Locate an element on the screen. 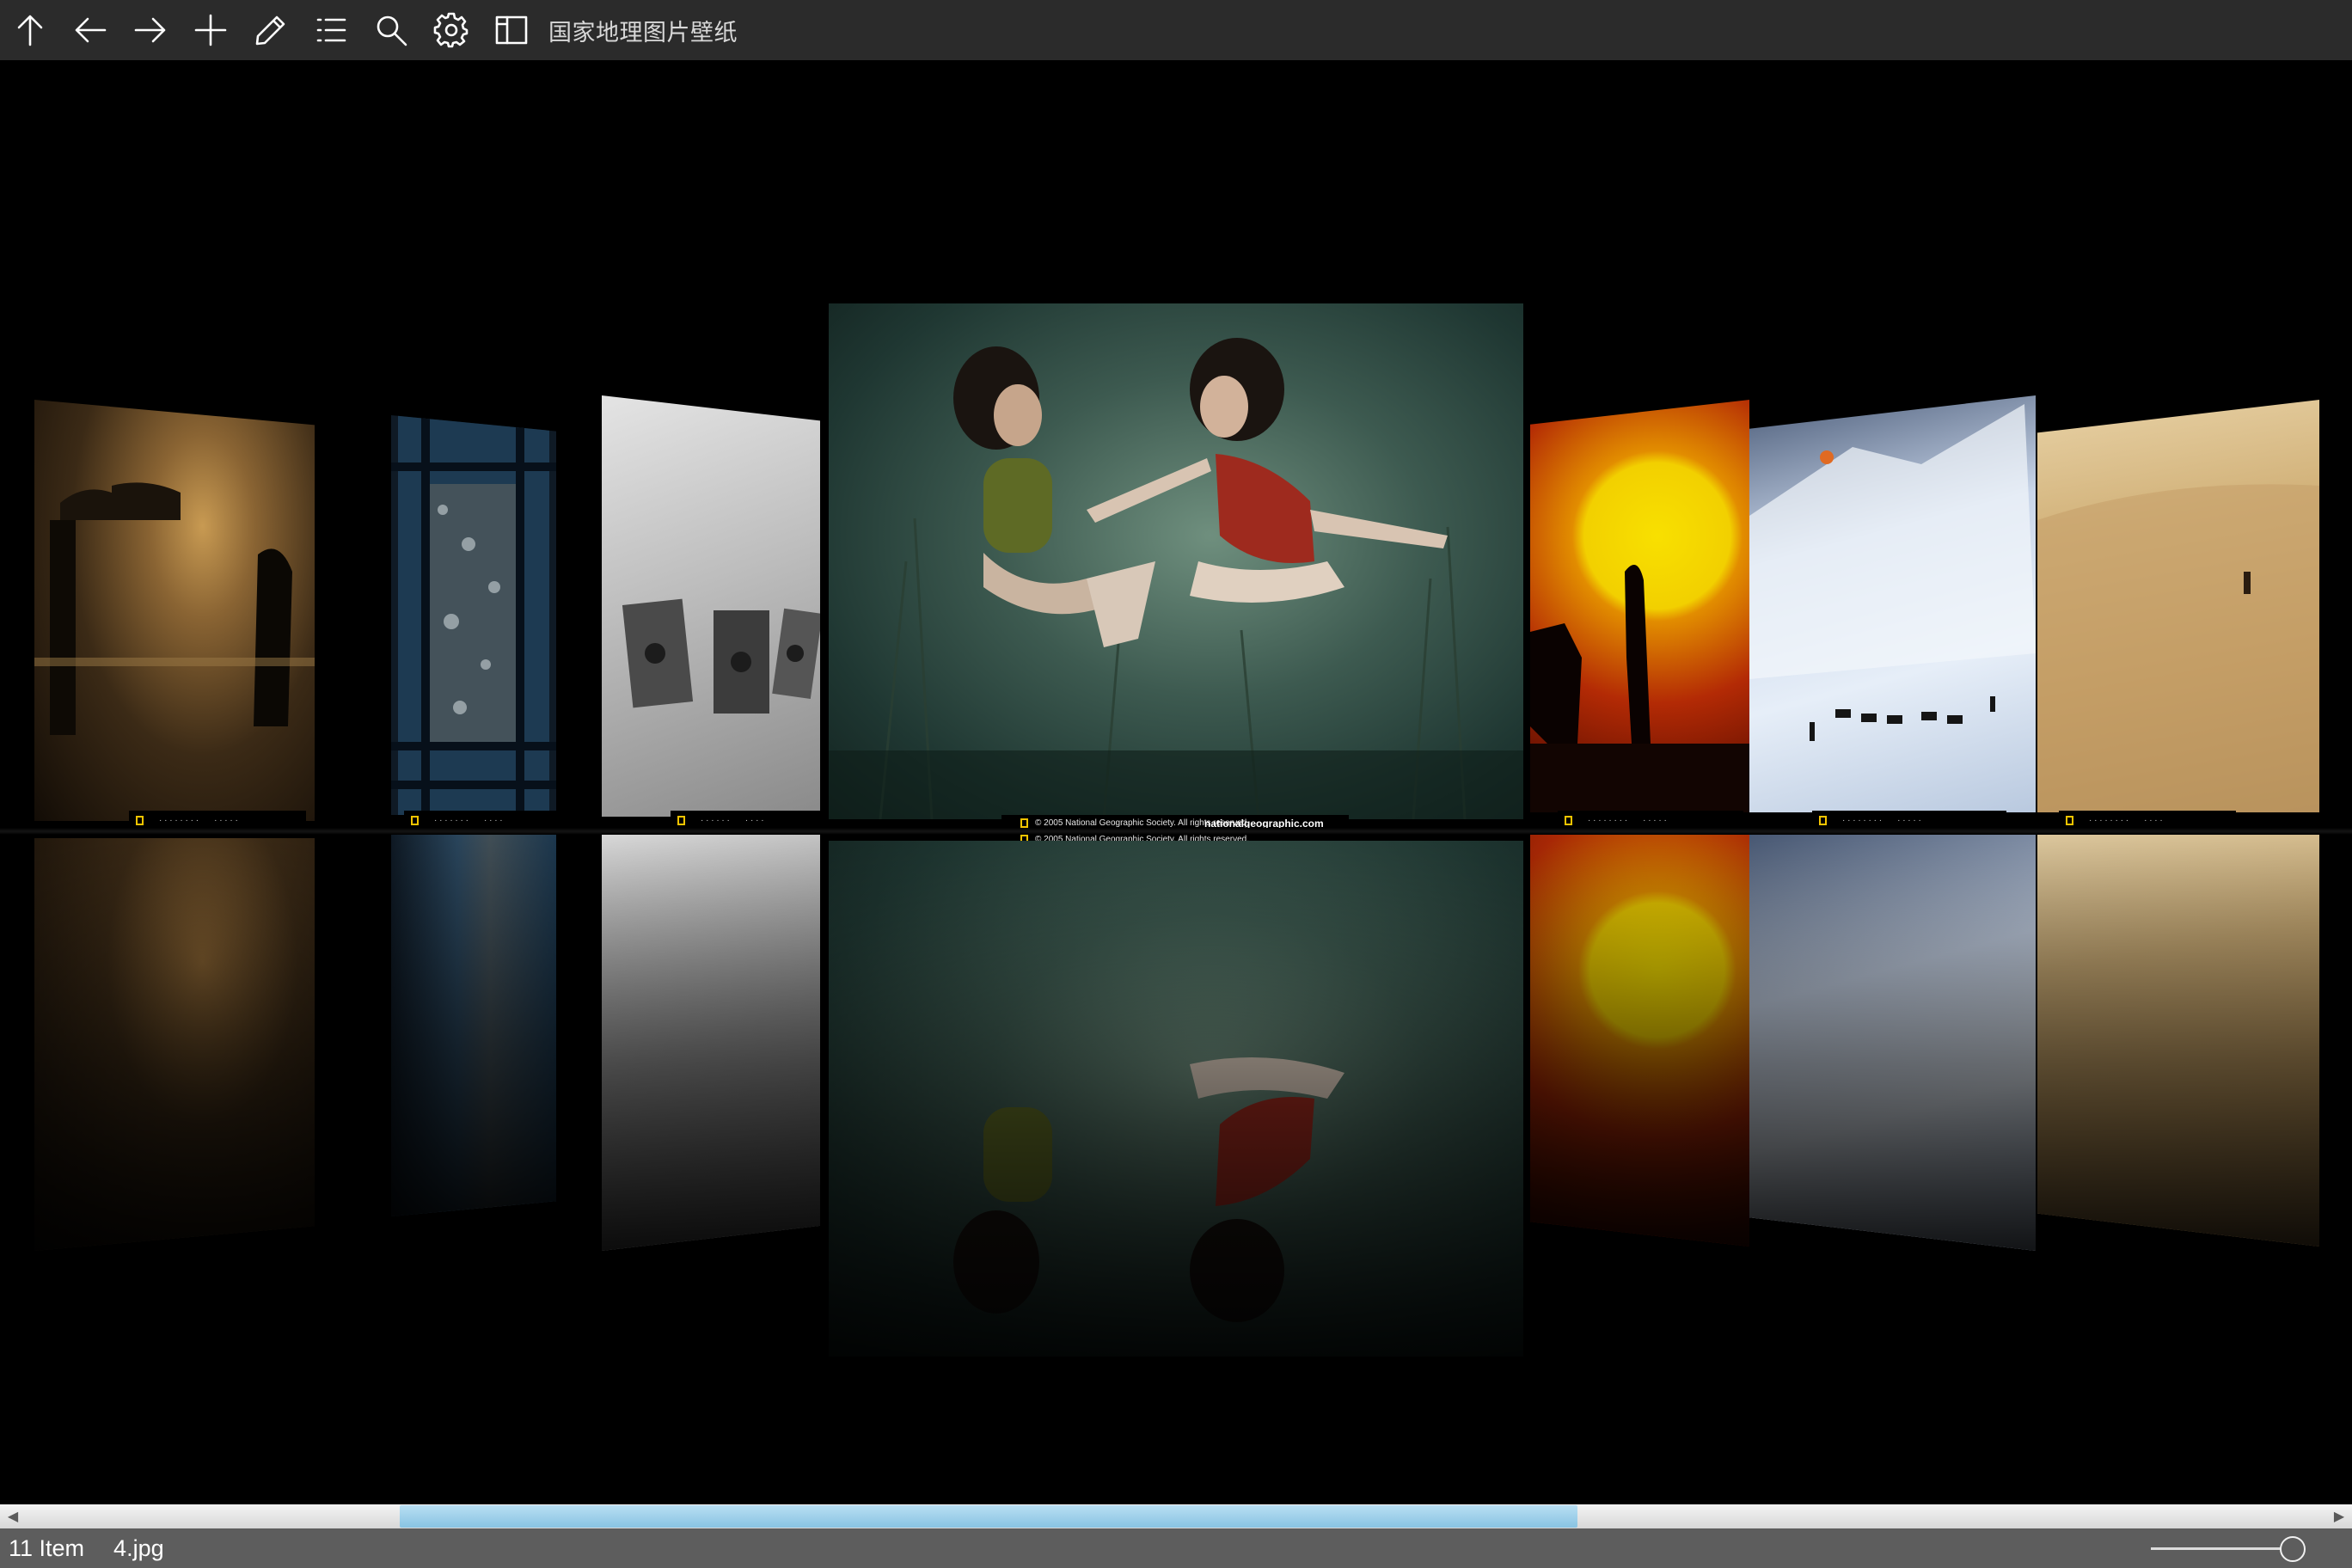  tile-caption: · · · · · · · · · · · · is located at coordinates (2147, 820).